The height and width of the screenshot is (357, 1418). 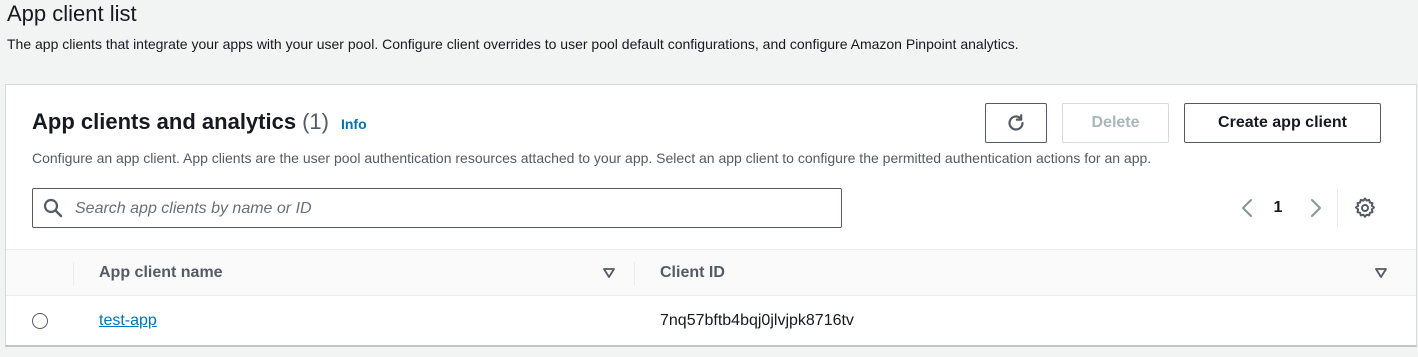 What do you see at coordinates (128, 321) in the screenshot?
I see `app-client-name-link: test-app` at bounding box center [128, 321].